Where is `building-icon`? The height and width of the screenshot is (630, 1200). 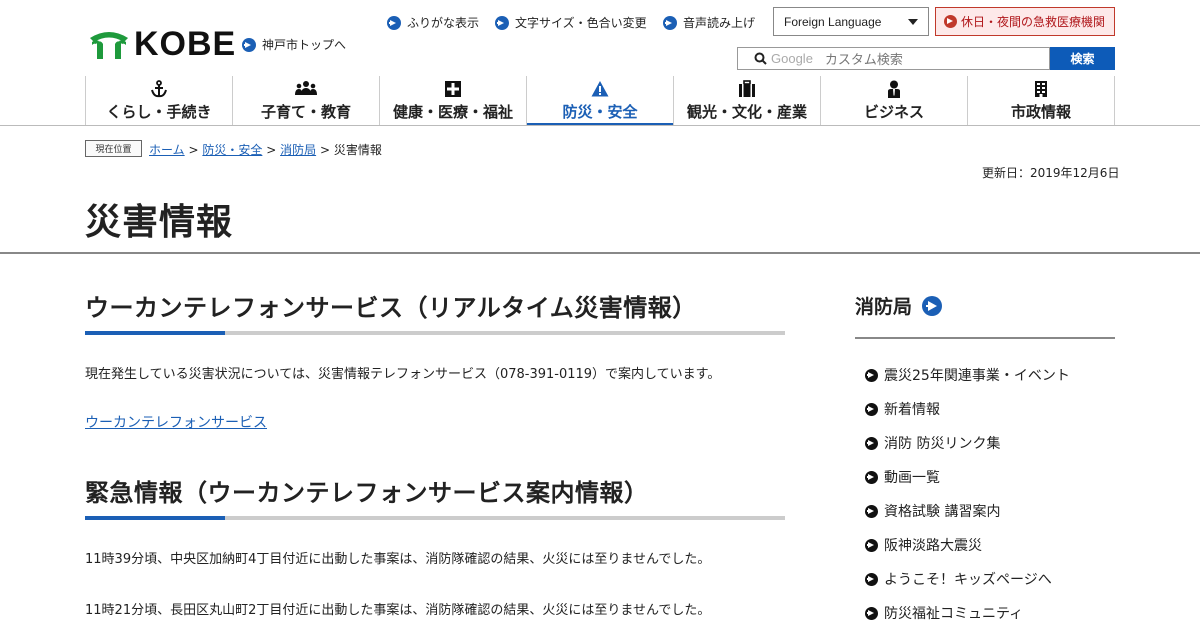 building-icon is located at coordinates (1041, 89).